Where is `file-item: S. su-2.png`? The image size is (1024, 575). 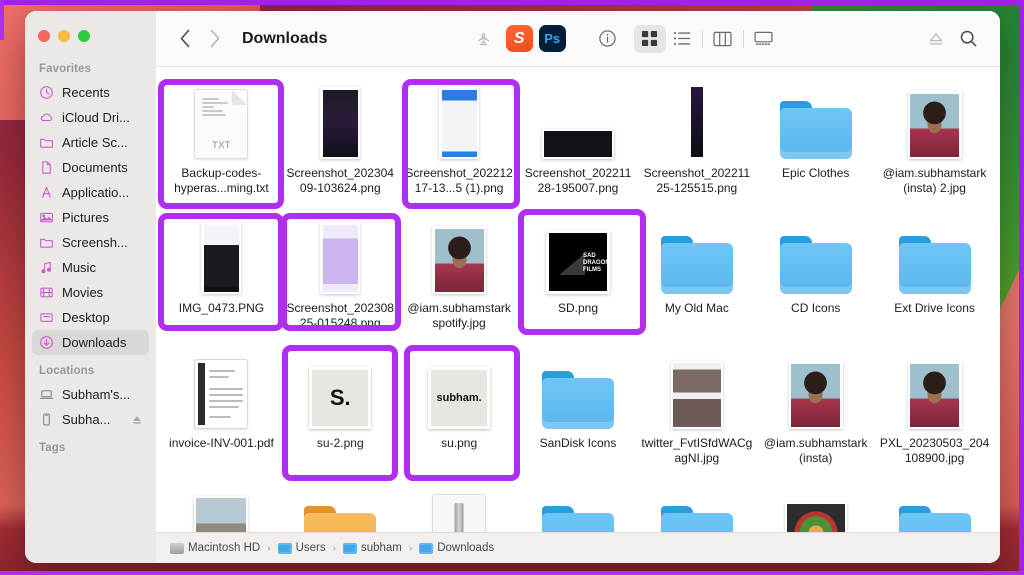 file-item: S. su-2.png is located at coordinates (340, 408).